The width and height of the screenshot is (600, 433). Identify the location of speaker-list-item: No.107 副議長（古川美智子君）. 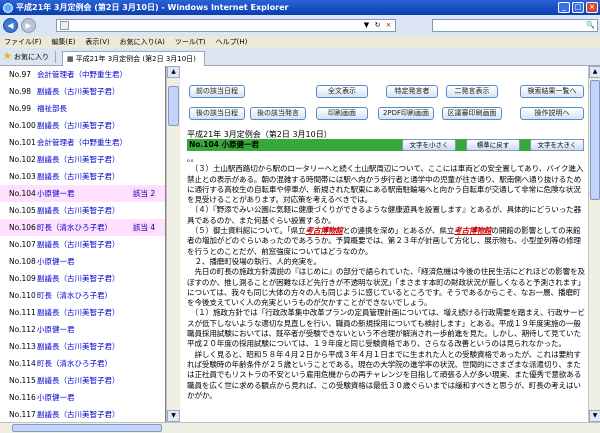
(82, 244).